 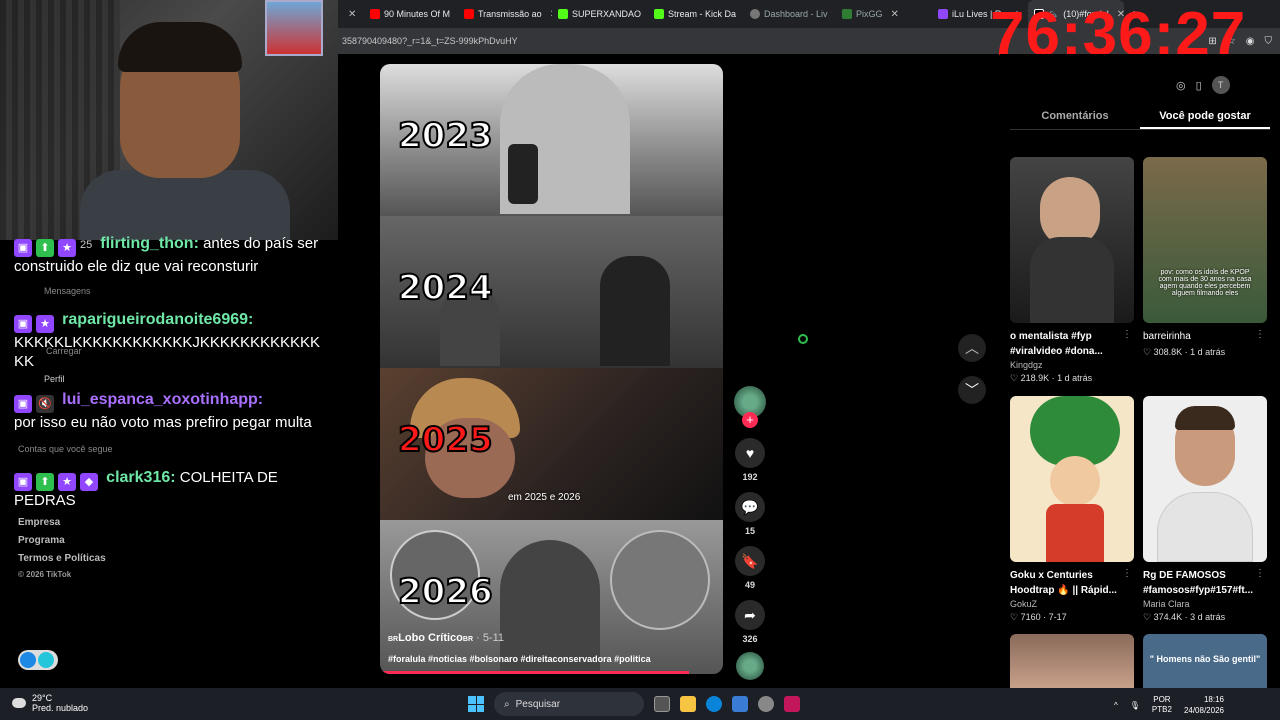 What do you see at coordinates (1075, 116) in the screenshot?
I see `tab-comentarios: Comentários` at bounding box center [1075, 116].